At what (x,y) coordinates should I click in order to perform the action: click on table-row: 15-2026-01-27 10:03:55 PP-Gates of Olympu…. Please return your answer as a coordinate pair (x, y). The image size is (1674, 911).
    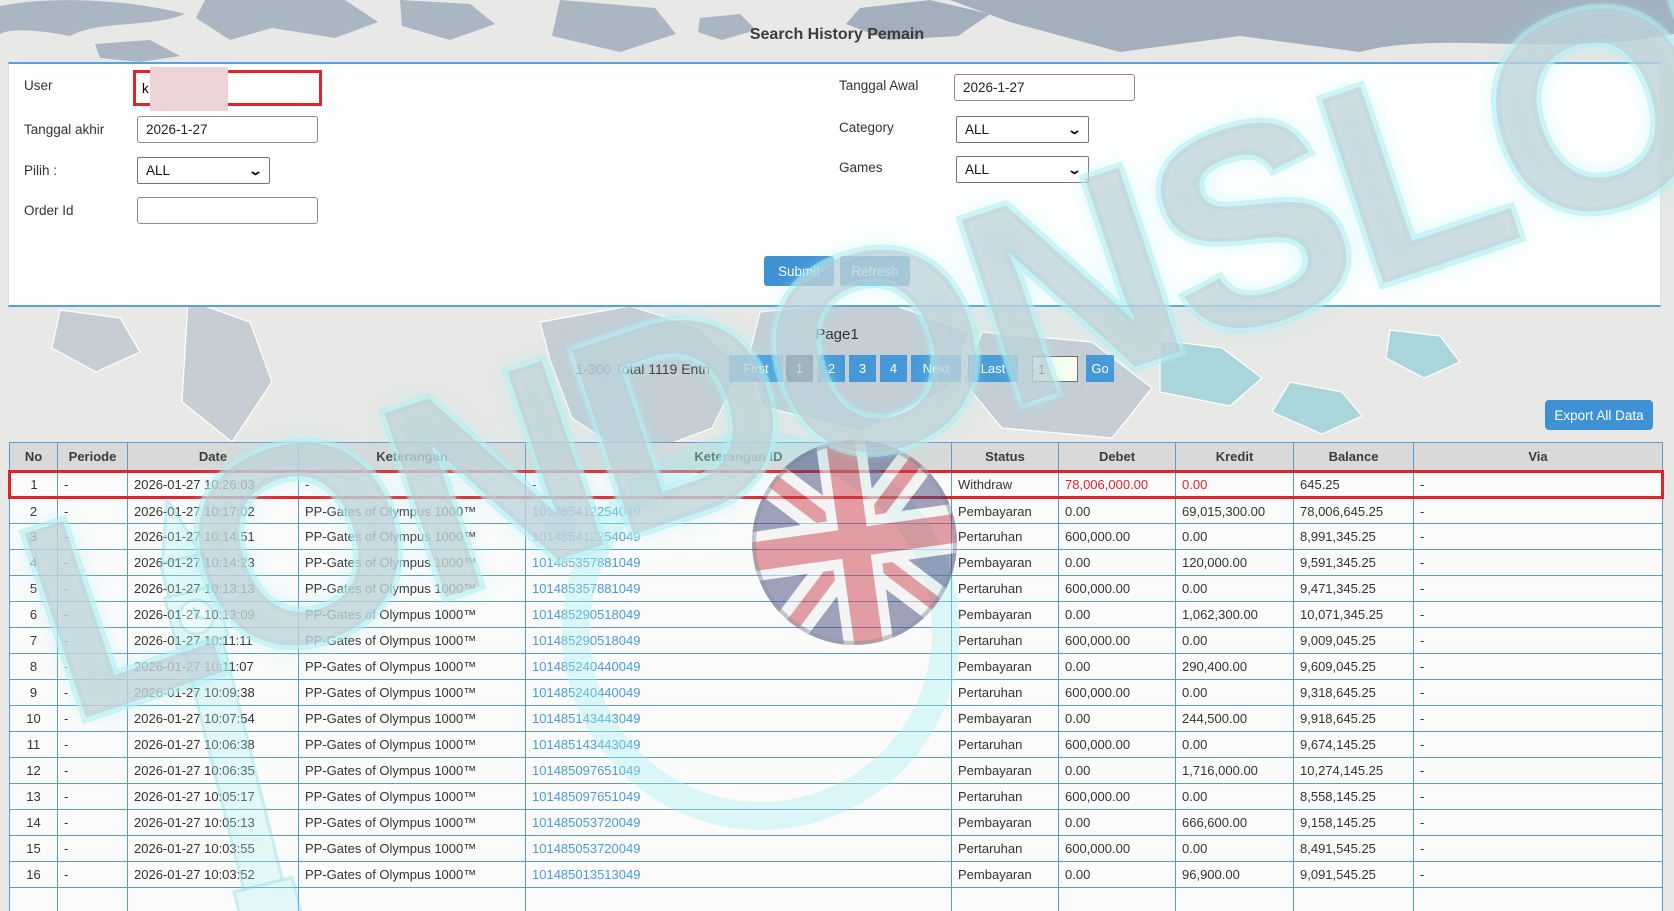
    Looking at the image, I should click on (836, 848).